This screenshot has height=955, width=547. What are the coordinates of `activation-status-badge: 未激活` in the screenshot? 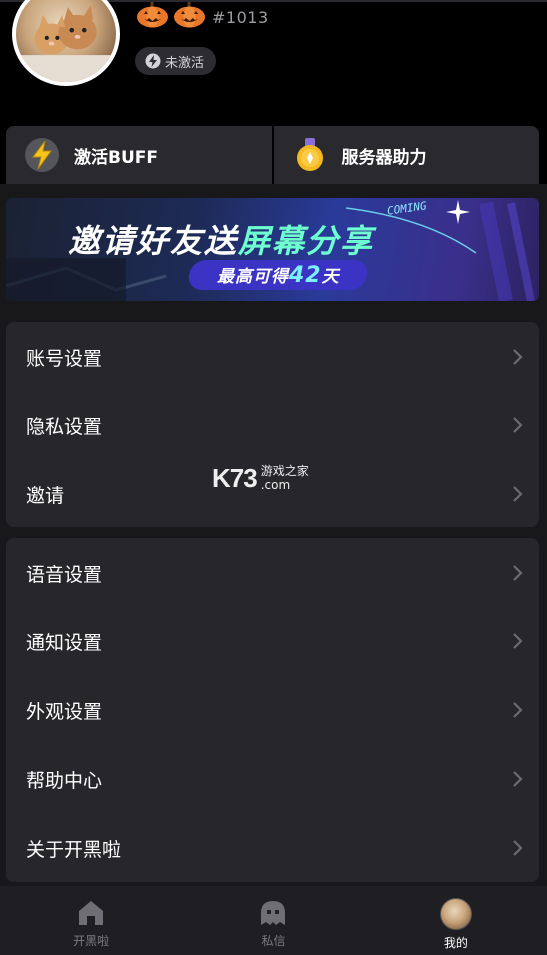 It's located at (176, 61).